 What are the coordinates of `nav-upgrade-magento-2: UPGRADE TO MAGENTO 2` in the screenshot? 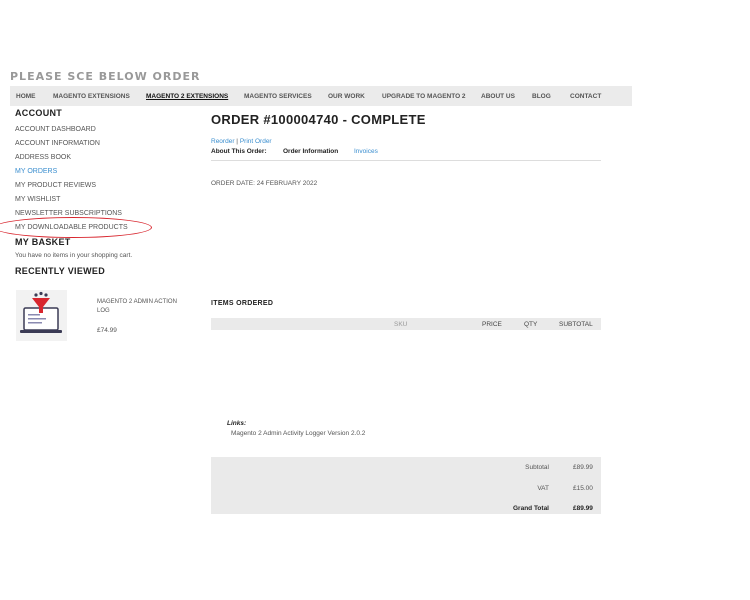 It's located at (424, 96).